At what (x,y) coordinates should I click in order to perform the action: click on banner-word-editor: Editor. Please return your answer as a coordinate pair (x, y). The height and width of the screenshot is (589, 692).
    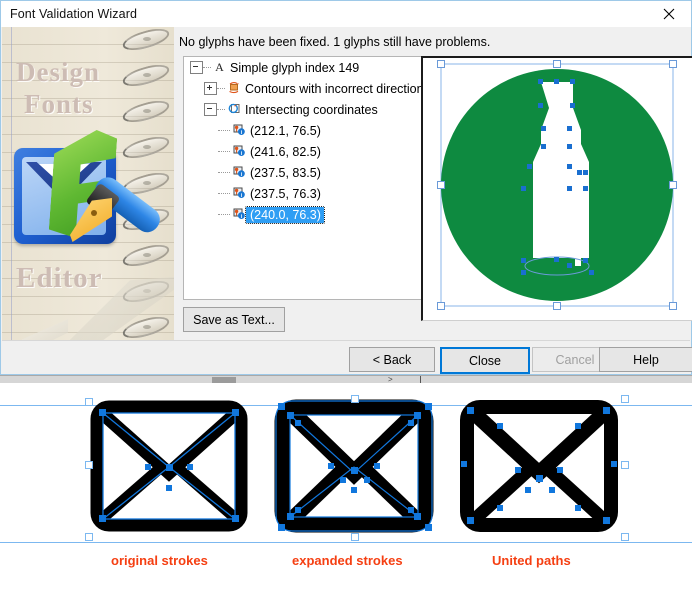
    Looking at the image, I should click on (59, 278).